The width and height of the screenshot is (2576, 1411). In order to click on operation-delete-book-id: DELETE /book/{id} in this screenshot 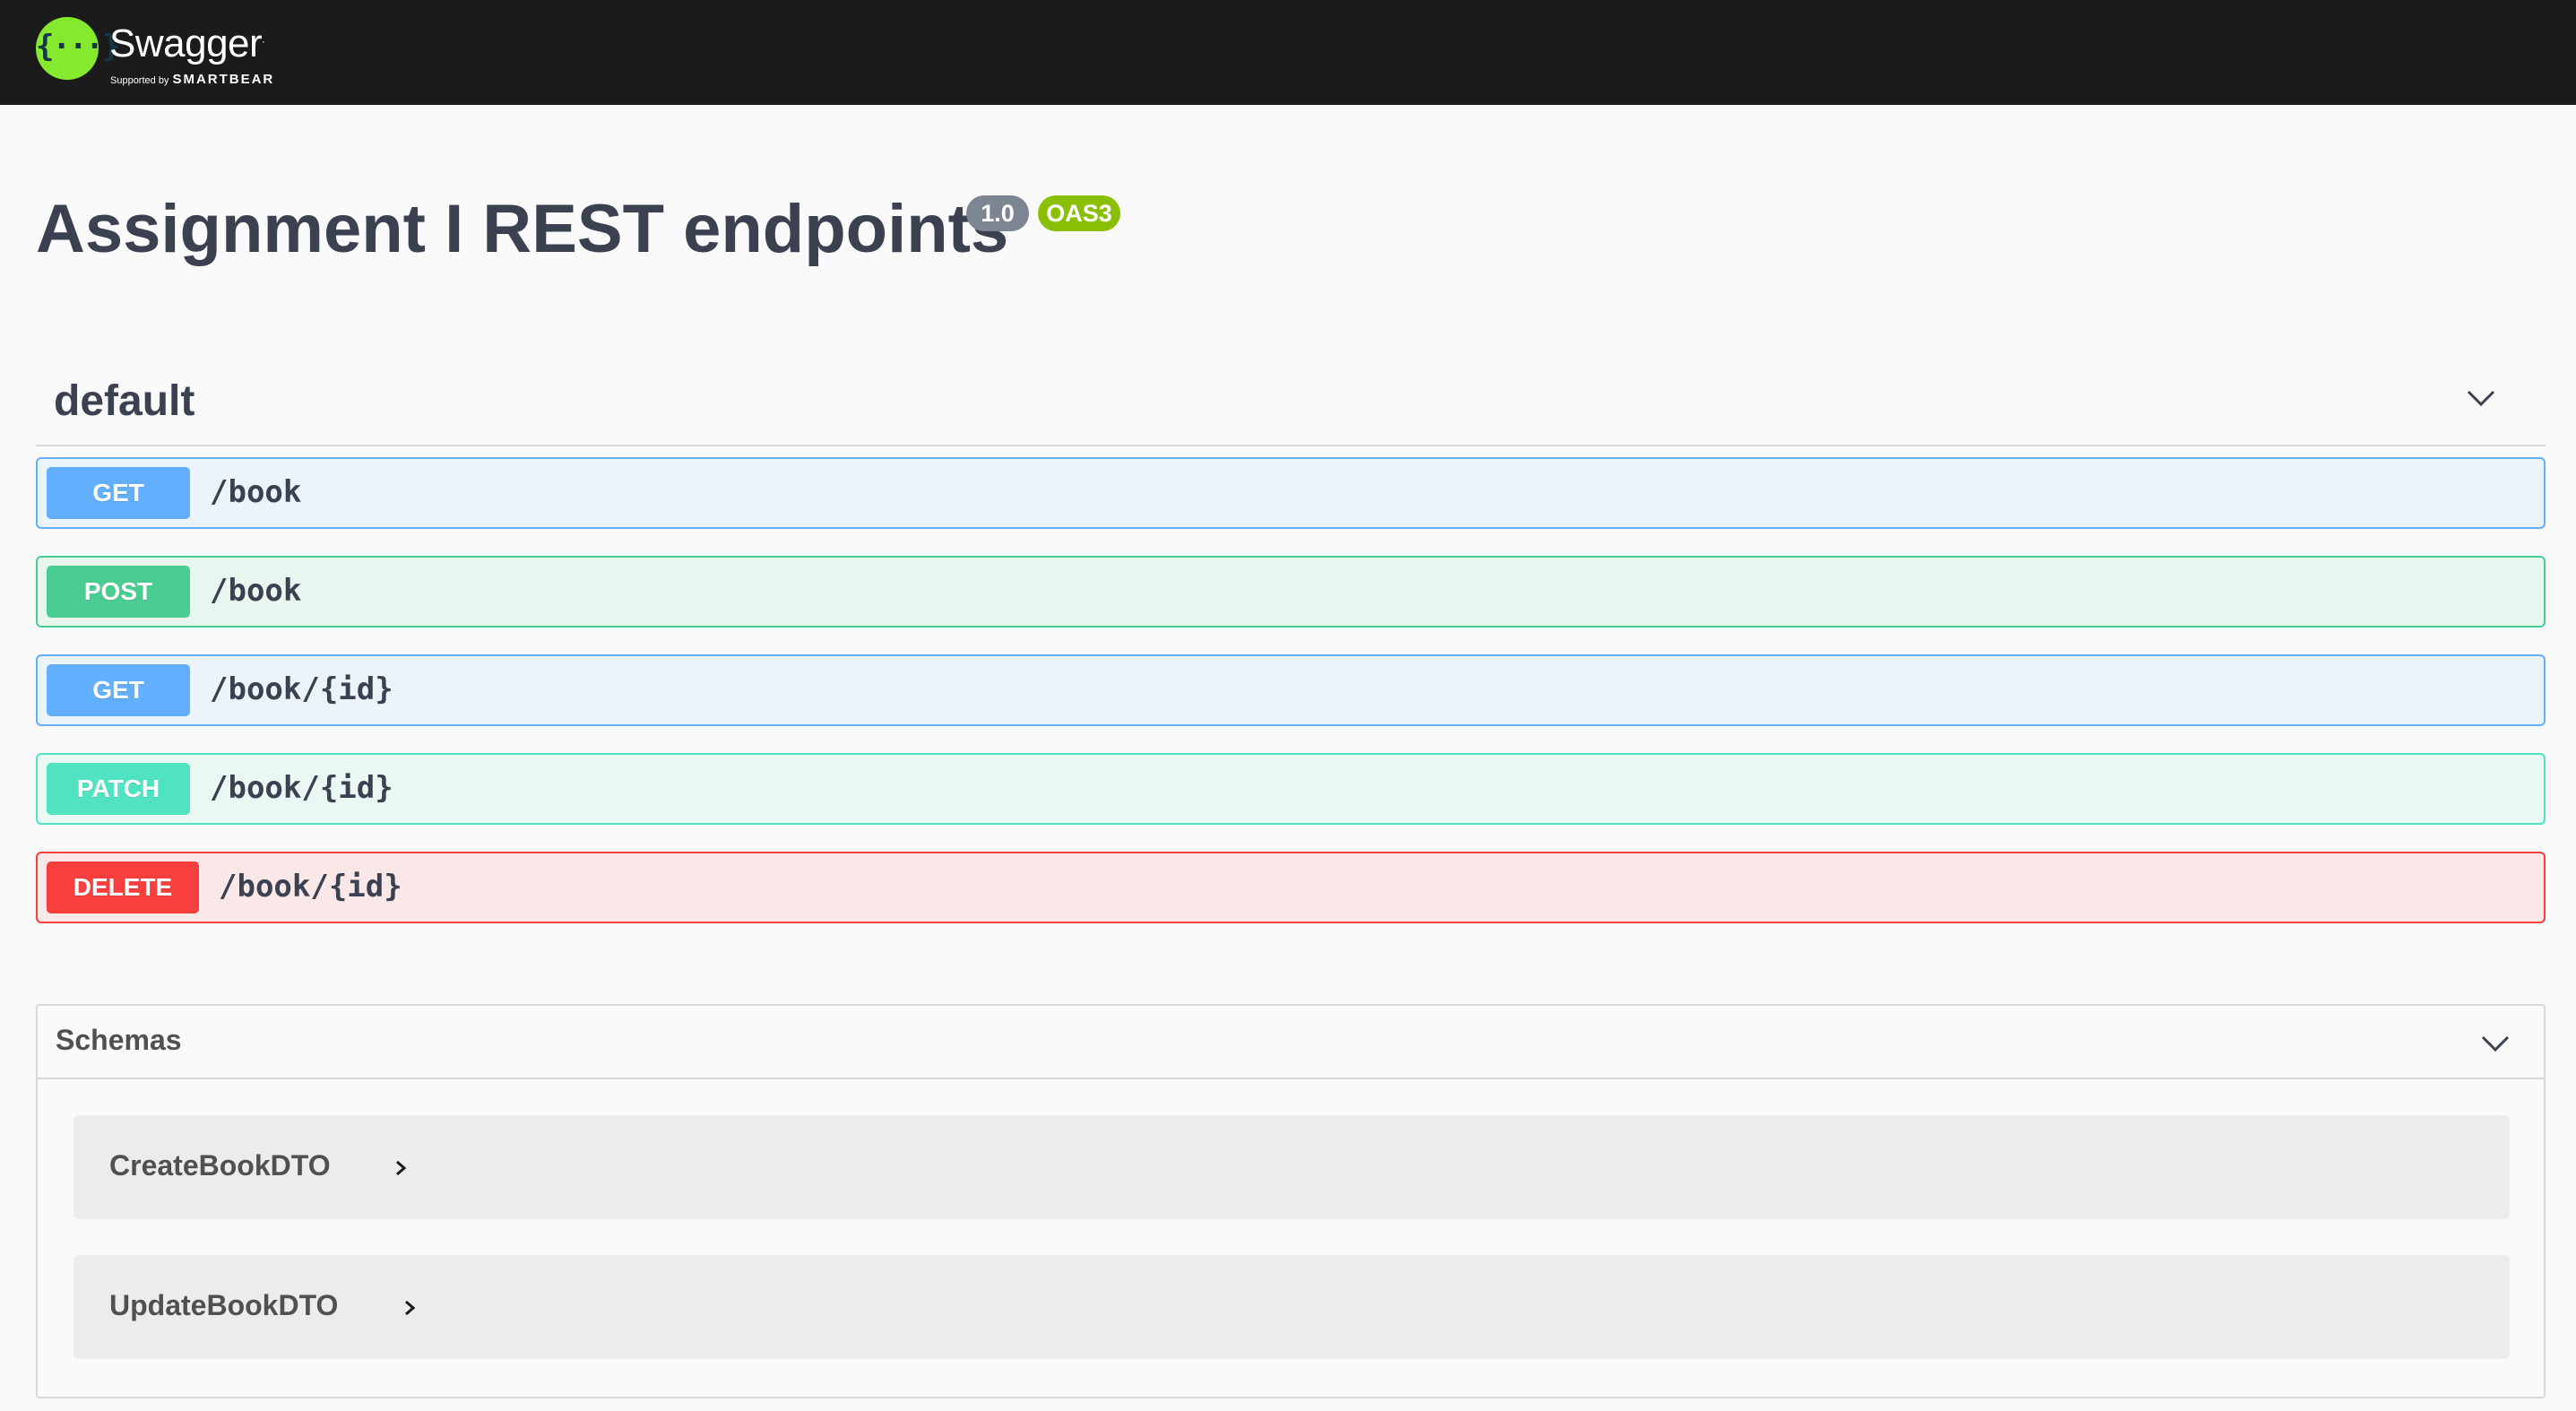, I will do `click(1291, 887)`.